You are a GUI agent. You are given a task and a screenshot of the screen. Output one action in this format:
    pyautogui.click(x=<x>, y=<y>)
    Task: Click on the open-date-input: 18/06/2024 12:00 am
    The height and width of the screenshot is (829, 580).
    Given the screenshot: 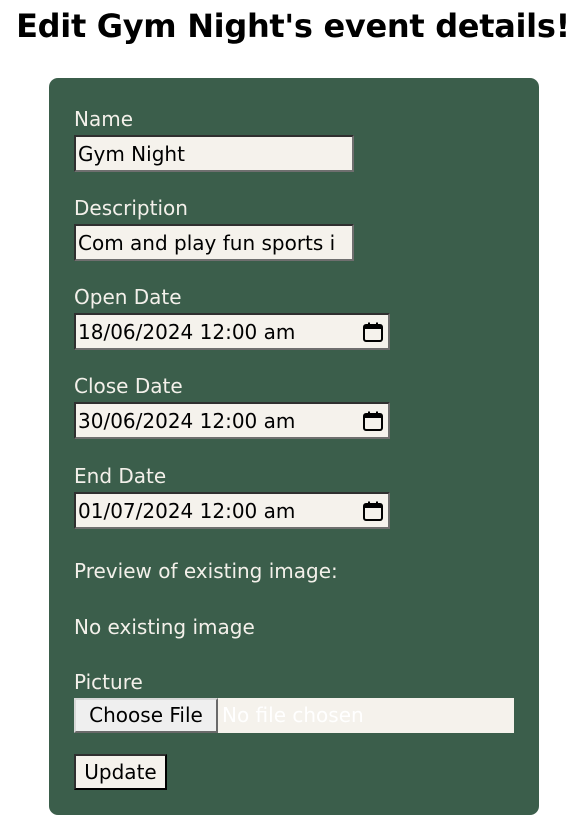 What is the action you would take?
    pyautogui.click(x=232, y=331)
    